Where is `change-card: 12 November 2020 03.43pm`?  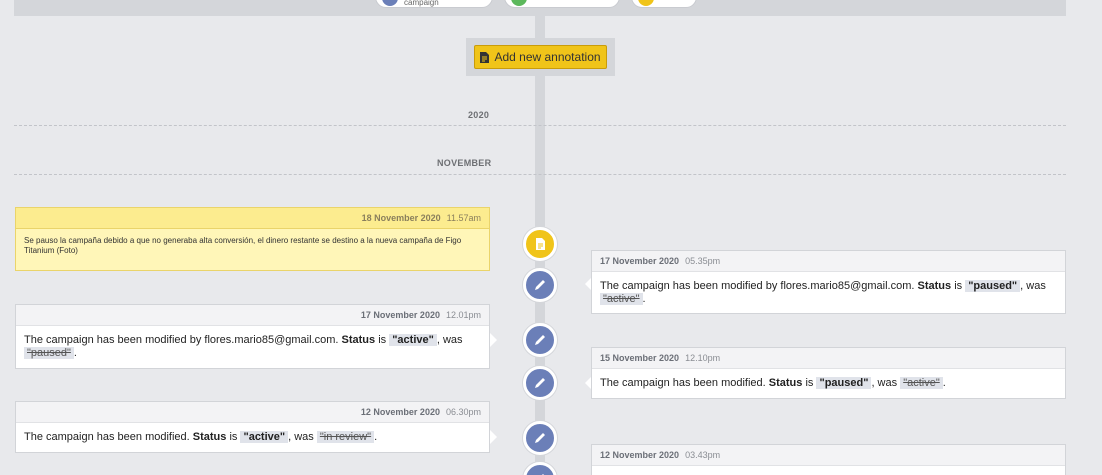 change-card: 12 November 2020 03.43pm is located at coordinates (828, 459).